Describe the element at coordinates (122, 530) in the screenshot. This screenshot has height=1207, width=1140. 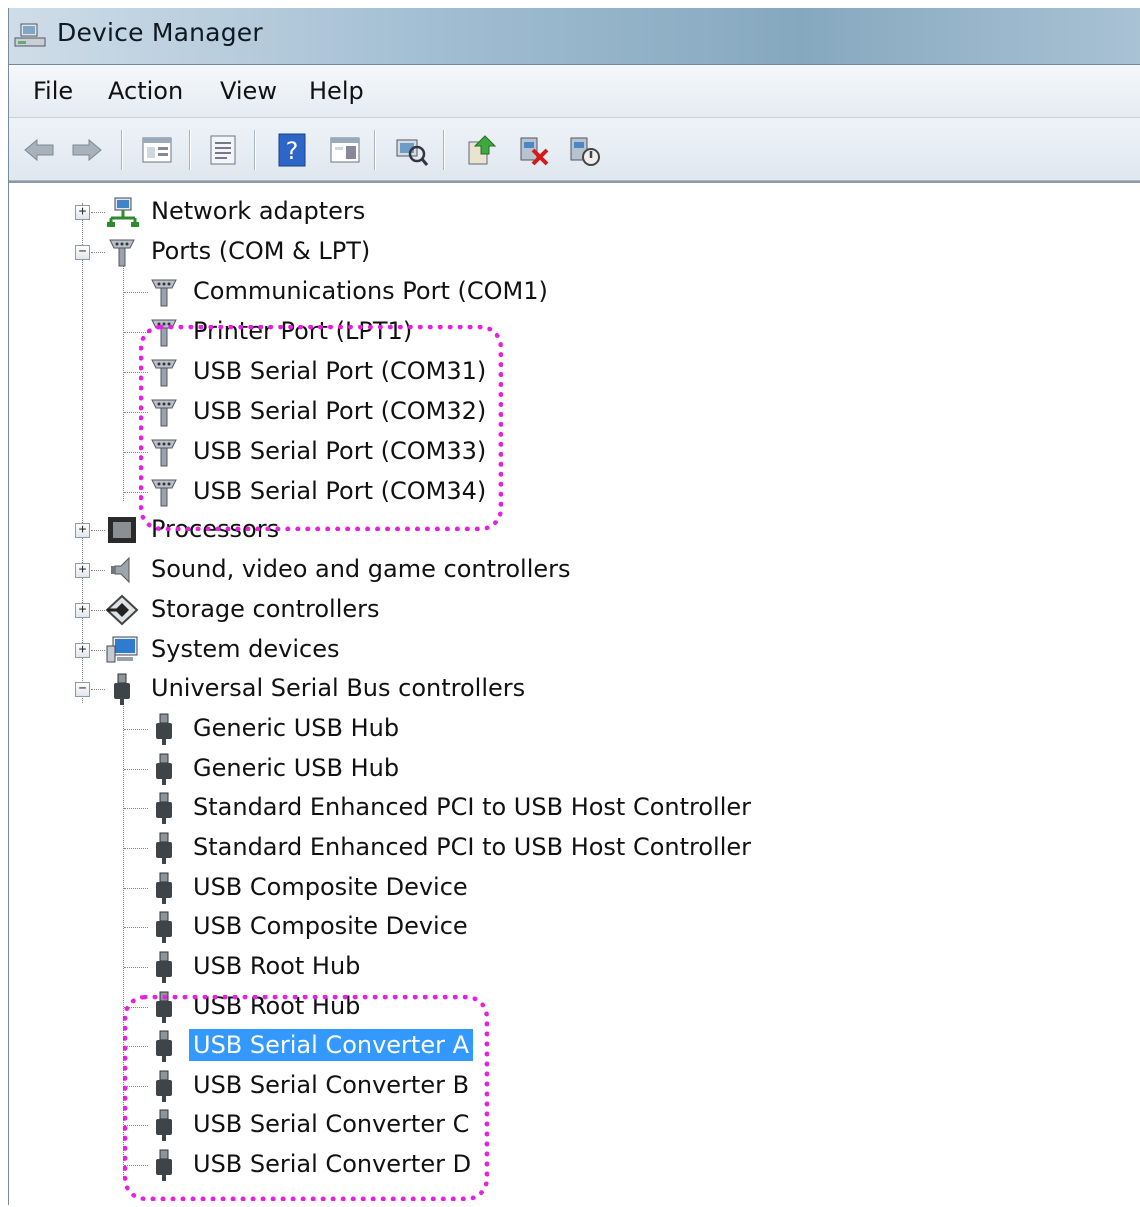
I see `processor-icon` at that location.